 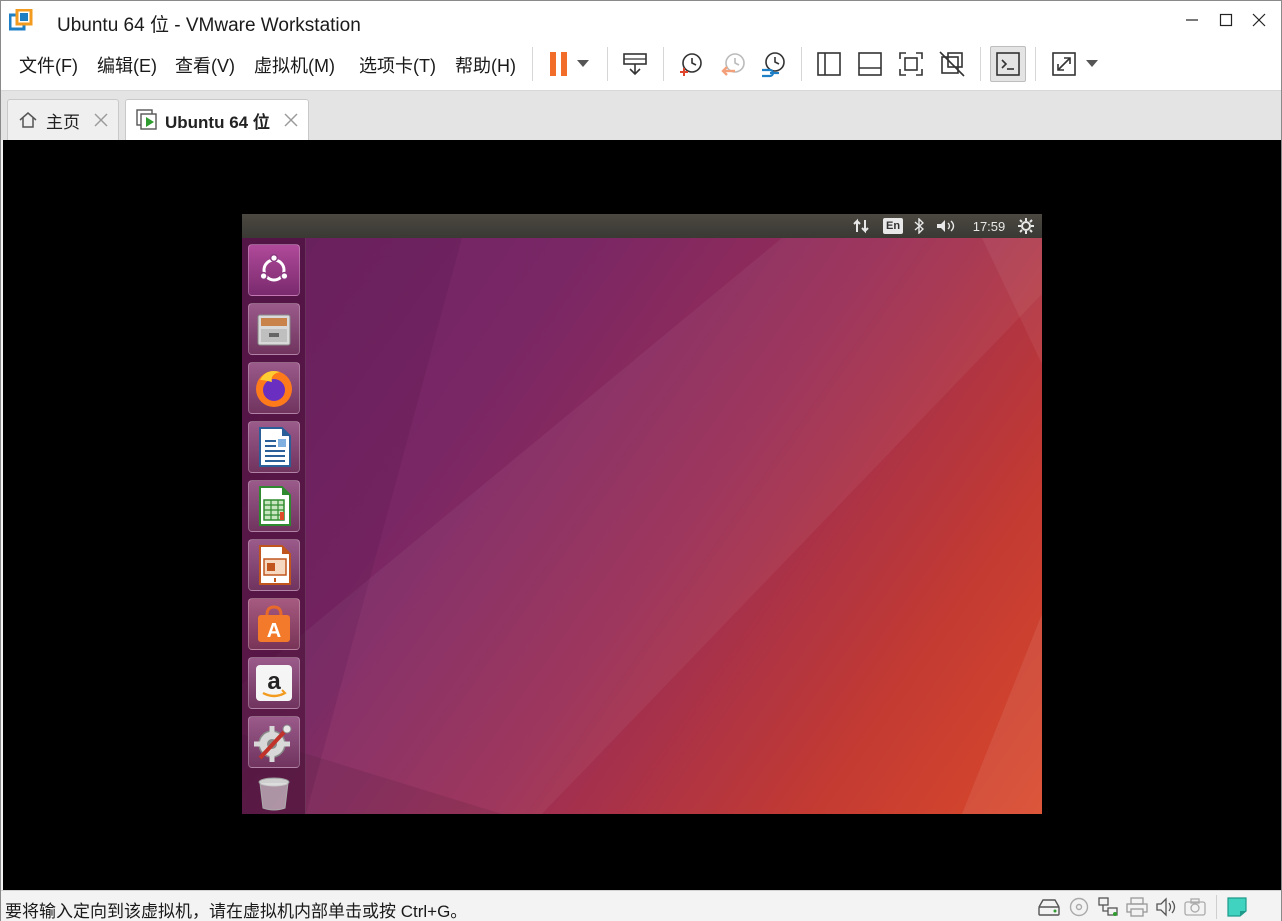 I want to click on bluetooth-indicator, so click(x=919, y=226).